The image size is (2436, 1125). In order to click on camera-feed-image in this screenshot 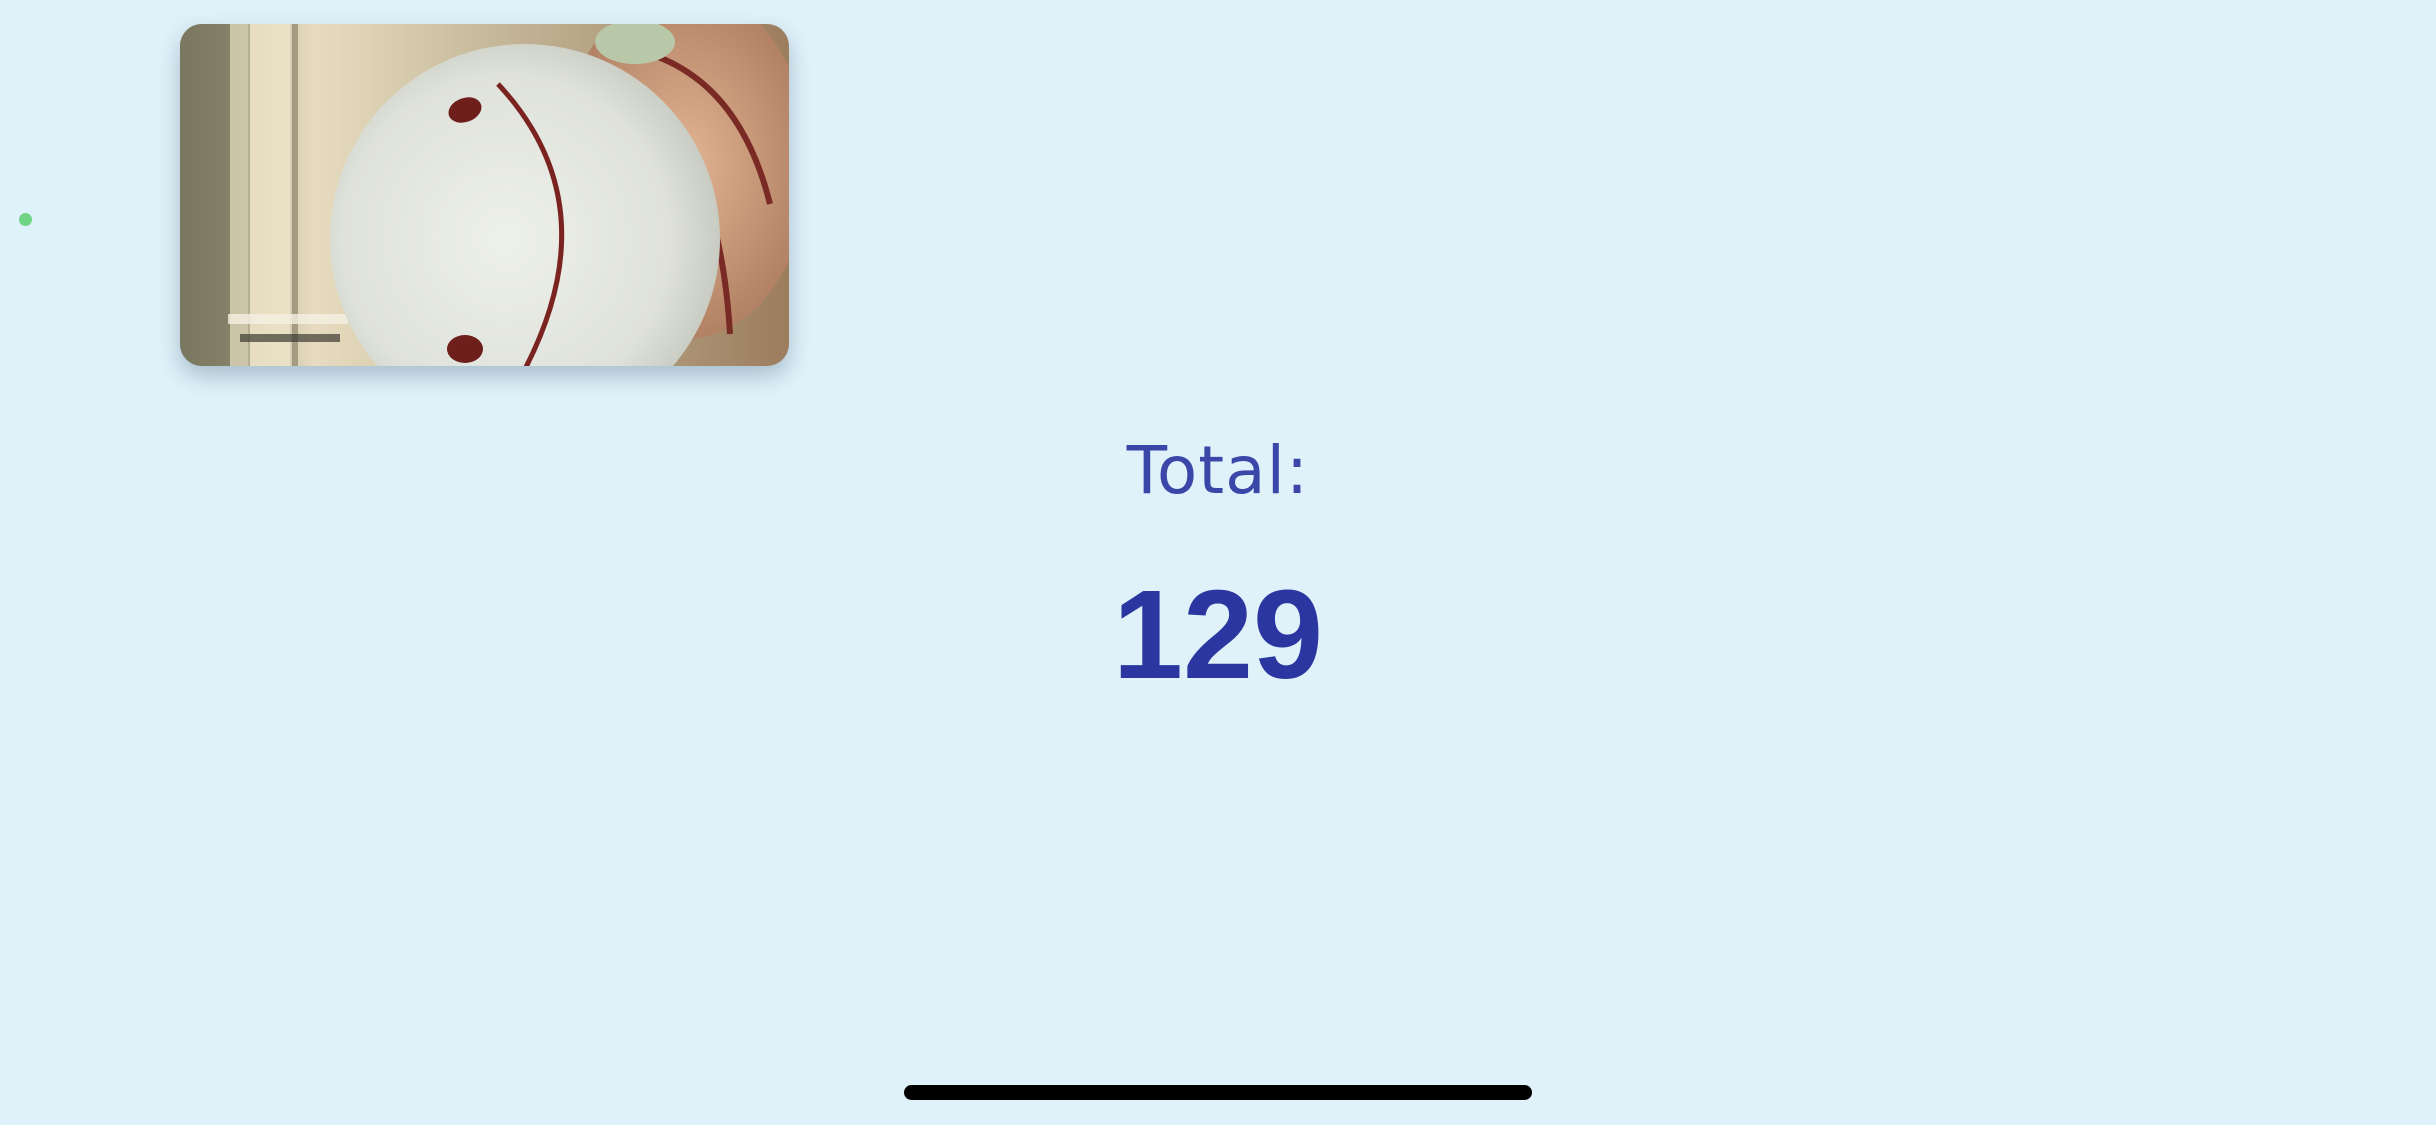, I will do `click(484, 195)`.